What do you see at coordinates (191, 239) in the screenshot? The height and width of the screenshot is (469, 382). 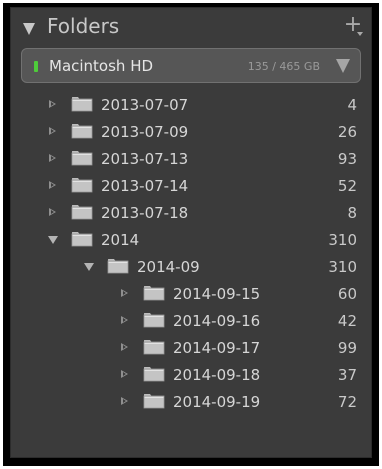 I see `folder-row: 2014 310` at bounding box center [191, 239].